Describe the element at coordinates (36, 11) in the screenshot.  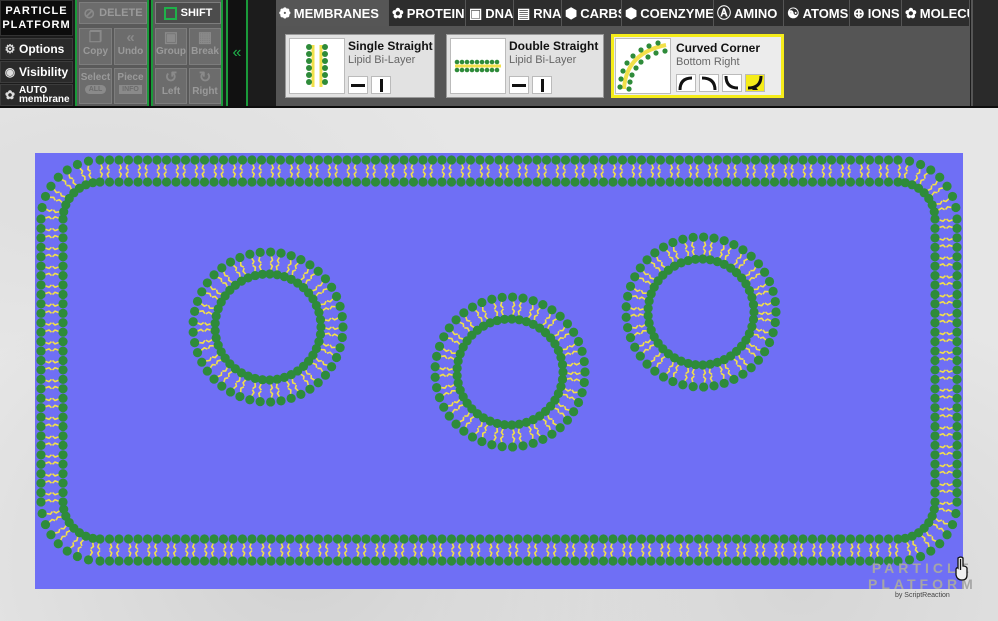
I see `logo-line1: PARTICLE` at that location.